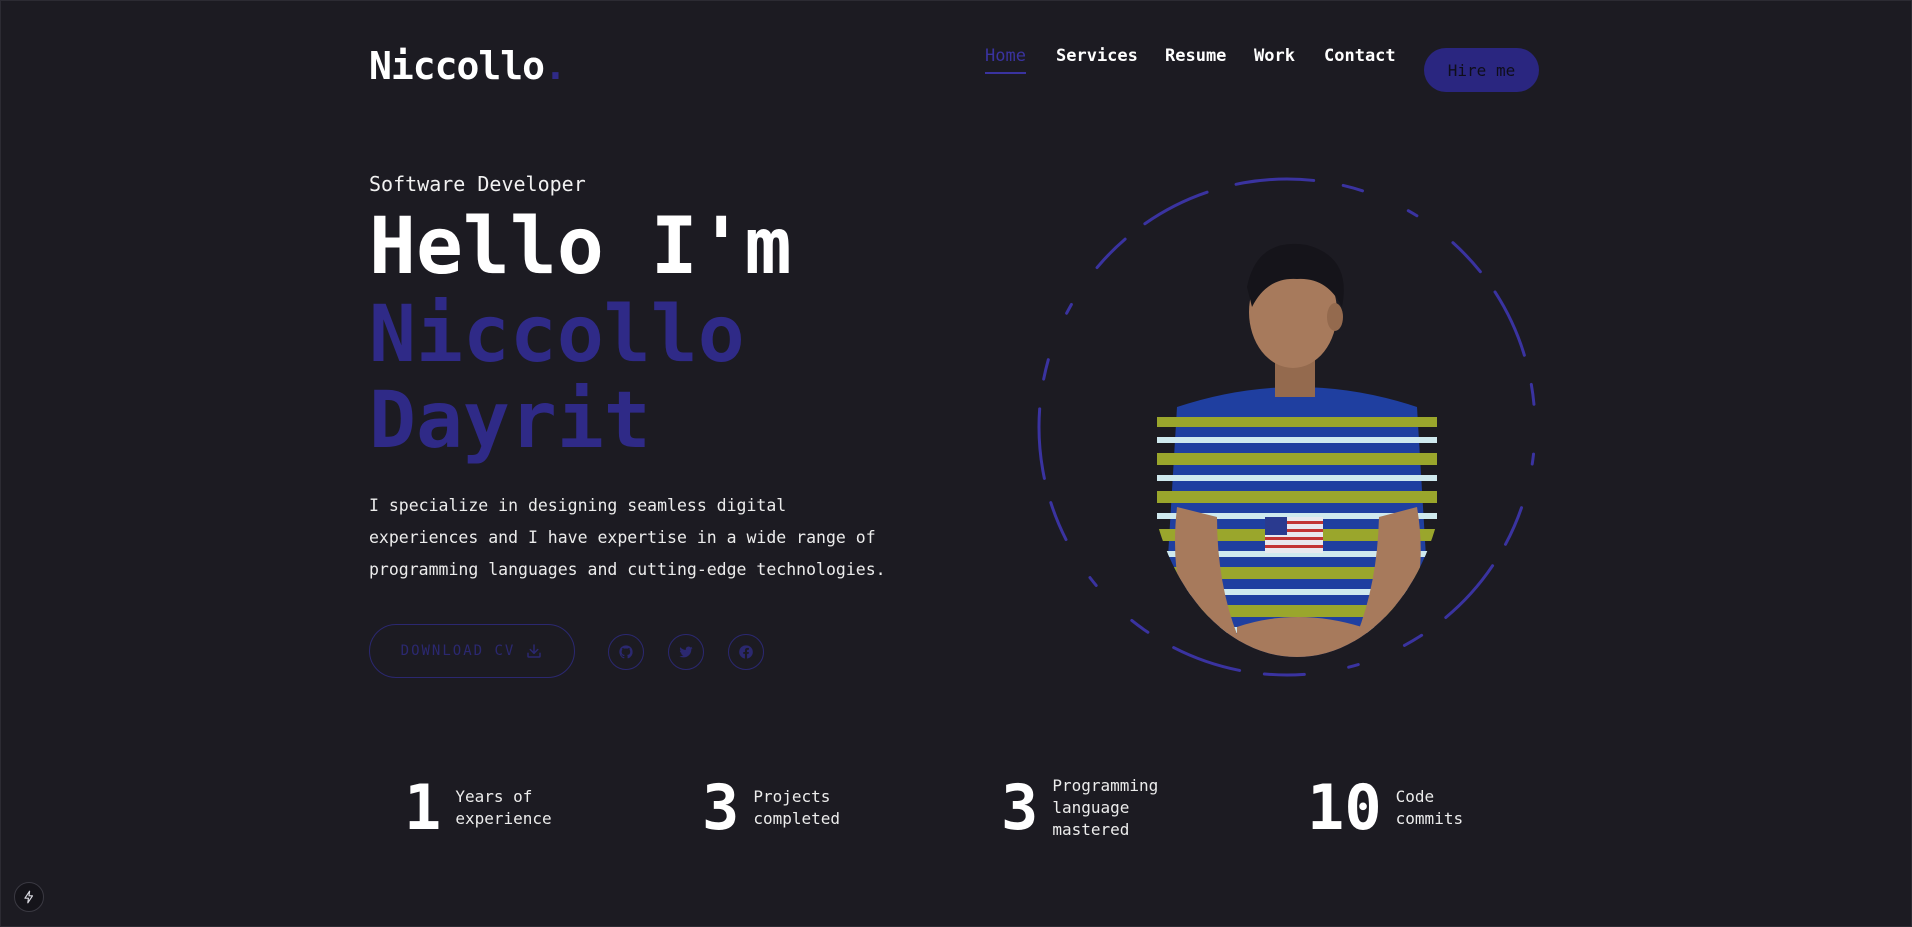 The image size is (1912, 927). Describe the element at coordinates (503, 807) in the screenshot. I see `stat-label: Years of experience` at that location.